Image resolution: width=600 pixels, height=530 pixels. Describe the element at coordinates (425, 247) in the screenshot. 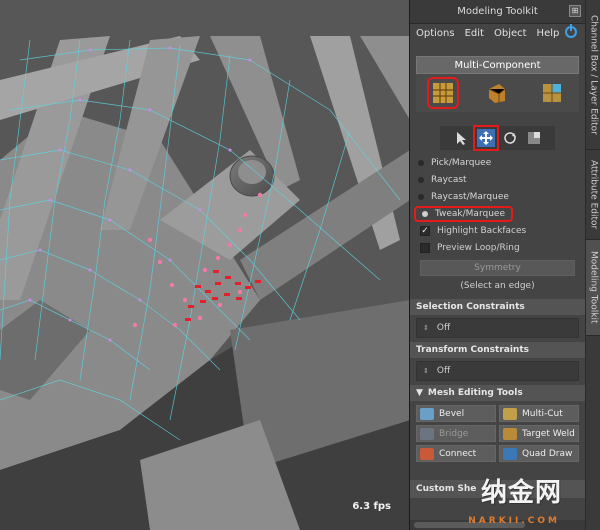

I see `checkbox-unchecked-icon` at that location.